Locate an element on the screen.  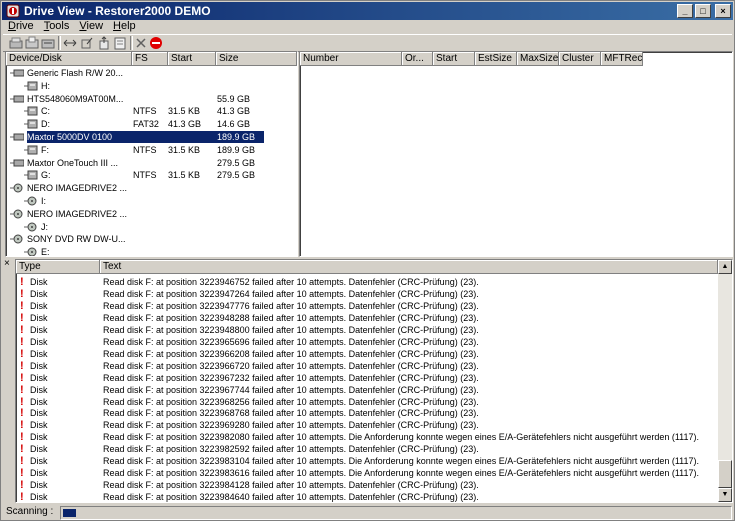
tree-item-partition: G: NTFS 31.5 KB 279.5 GB is located at coordinates (151, 175).